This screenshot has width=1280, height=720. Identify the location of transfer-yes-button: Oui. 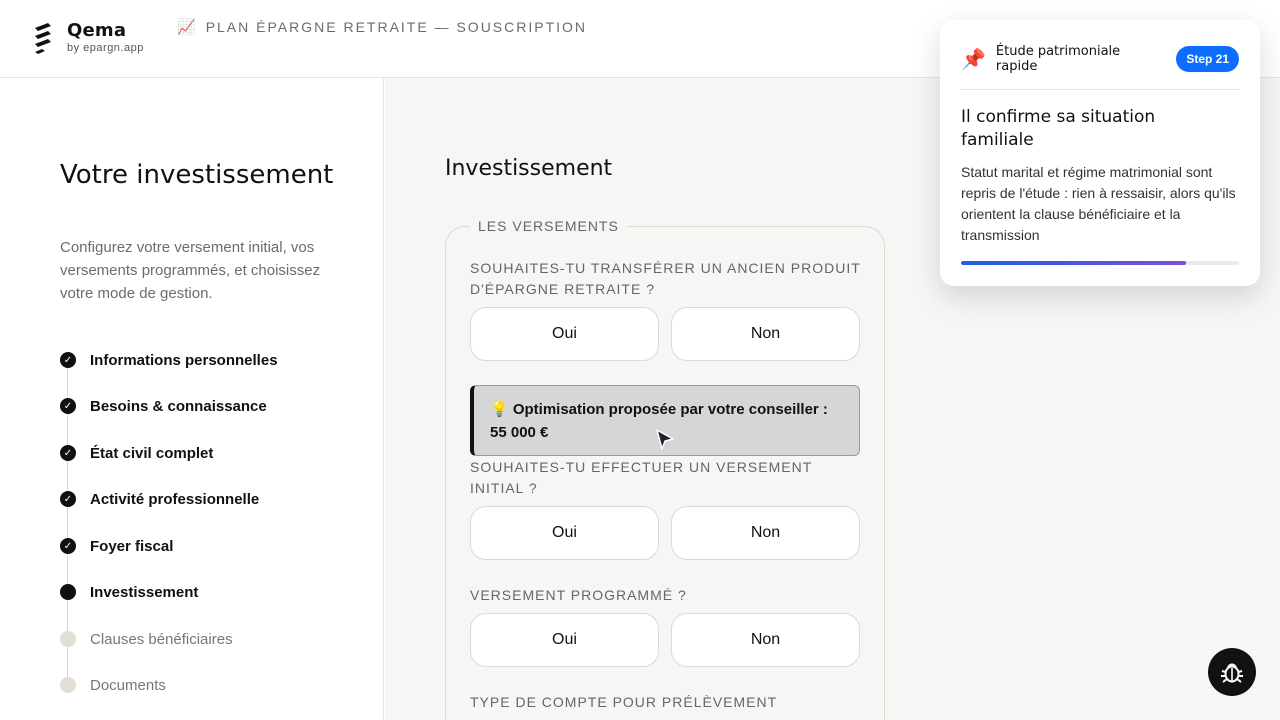
(564, 334).